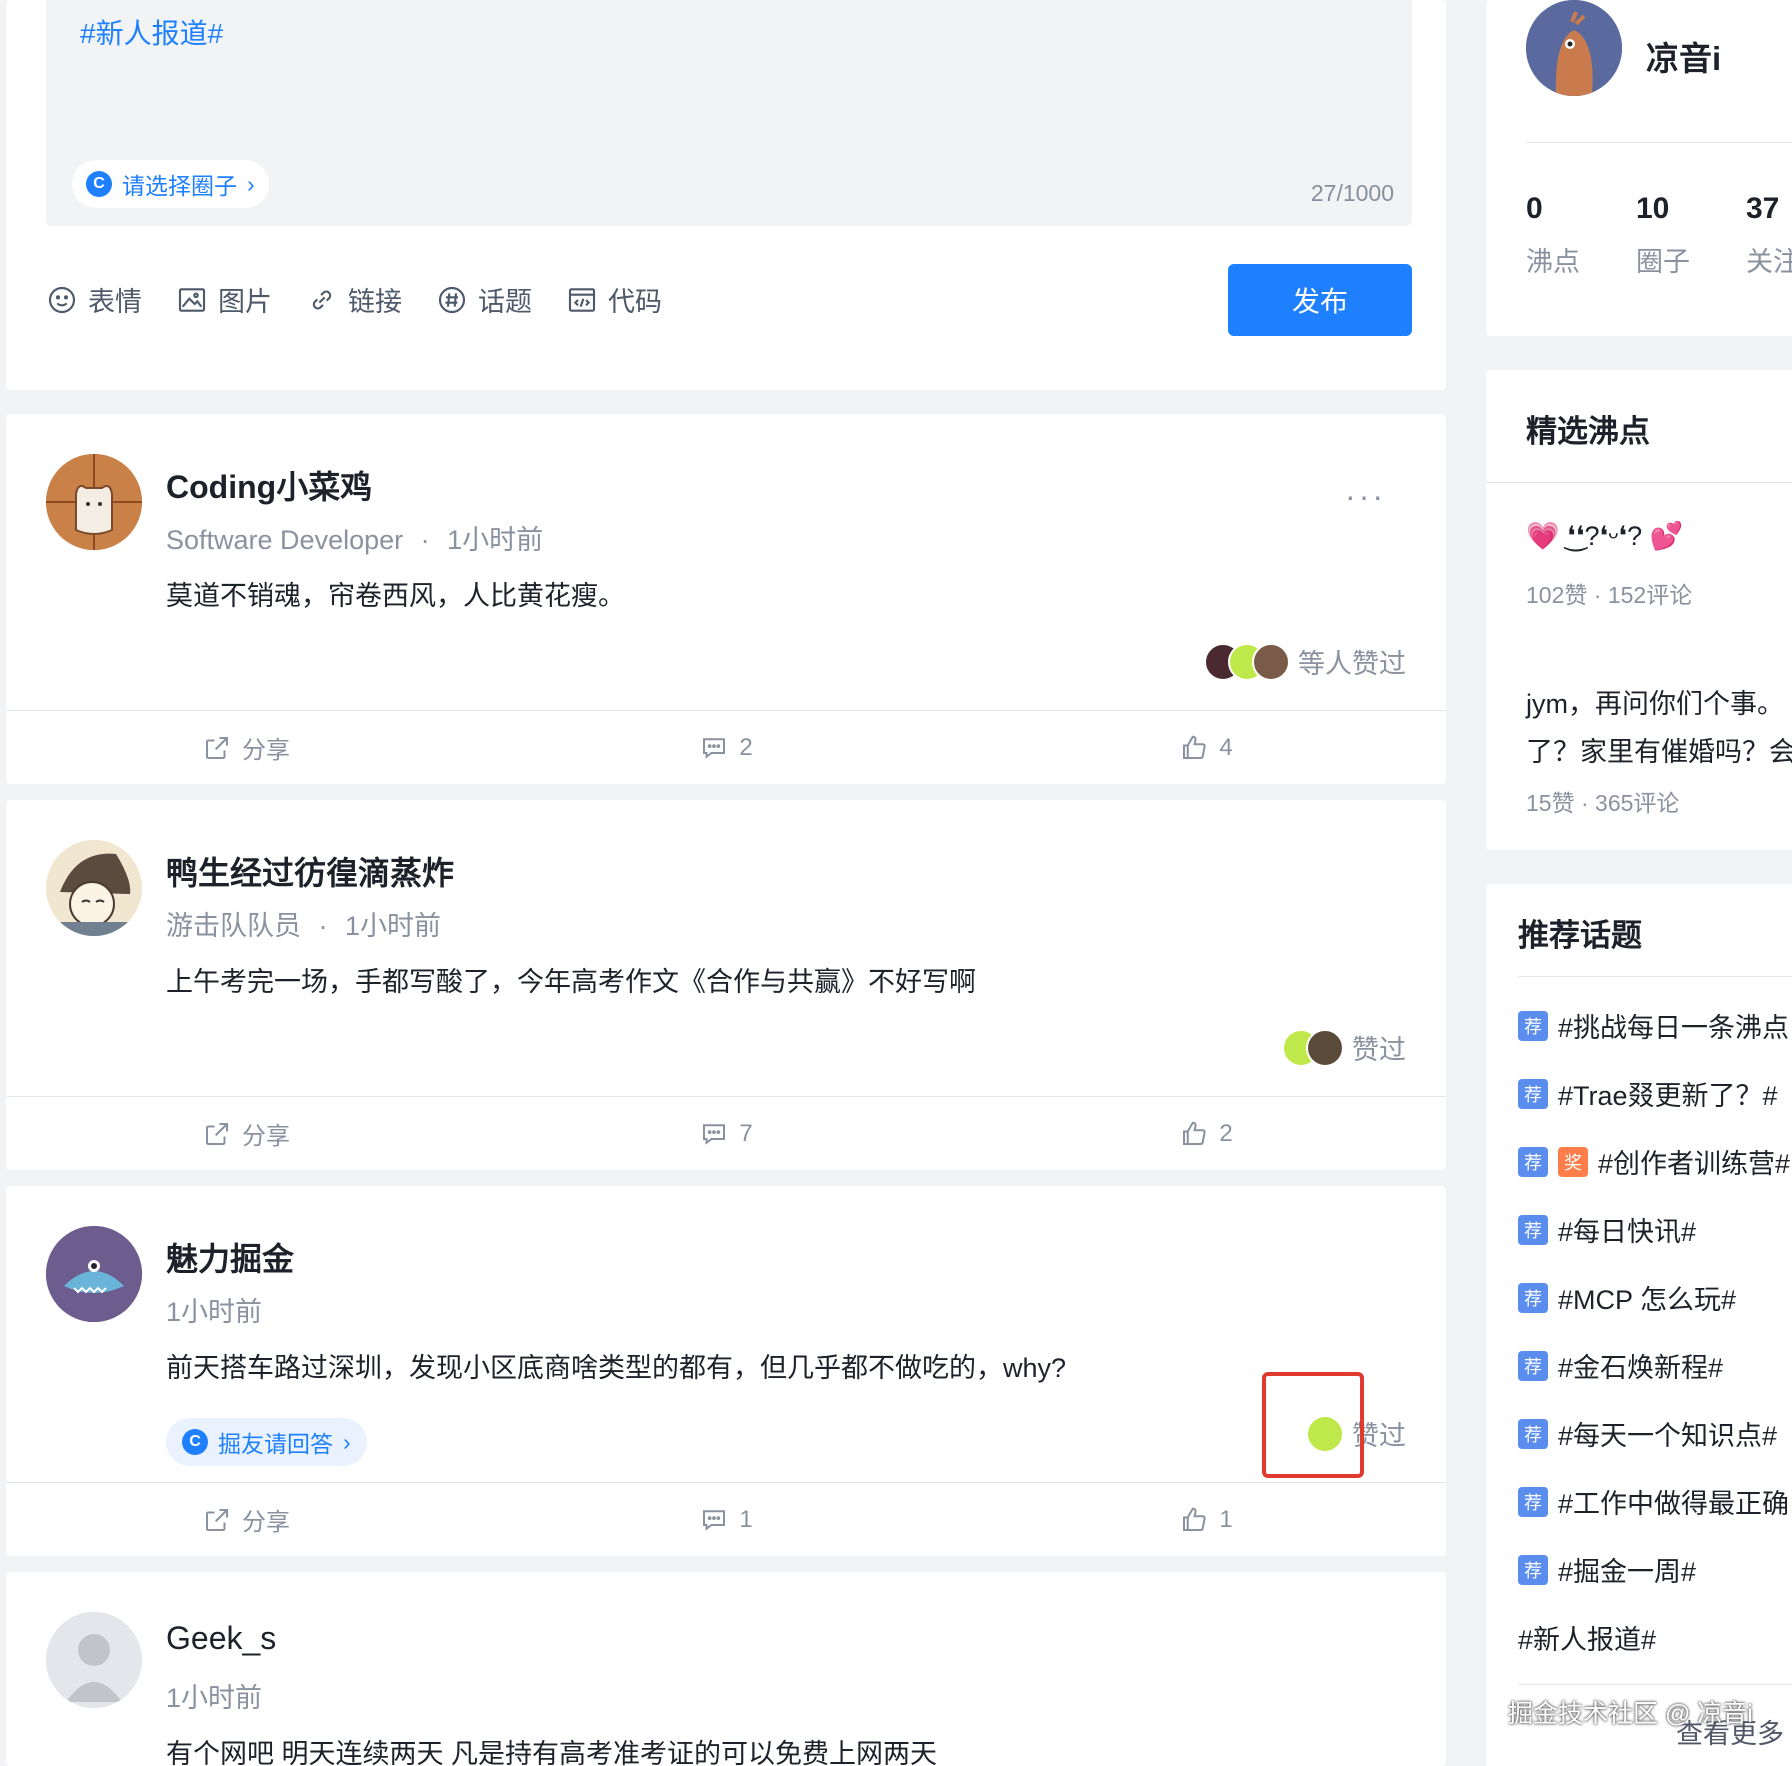 This screenshot has width=1792, height=1766. What do you see at coordinates (1630, 1714) in the screenshot?
I see `watermark: 掘金技术社区 @ 凉音i` at bounding box center [1630, 1714].